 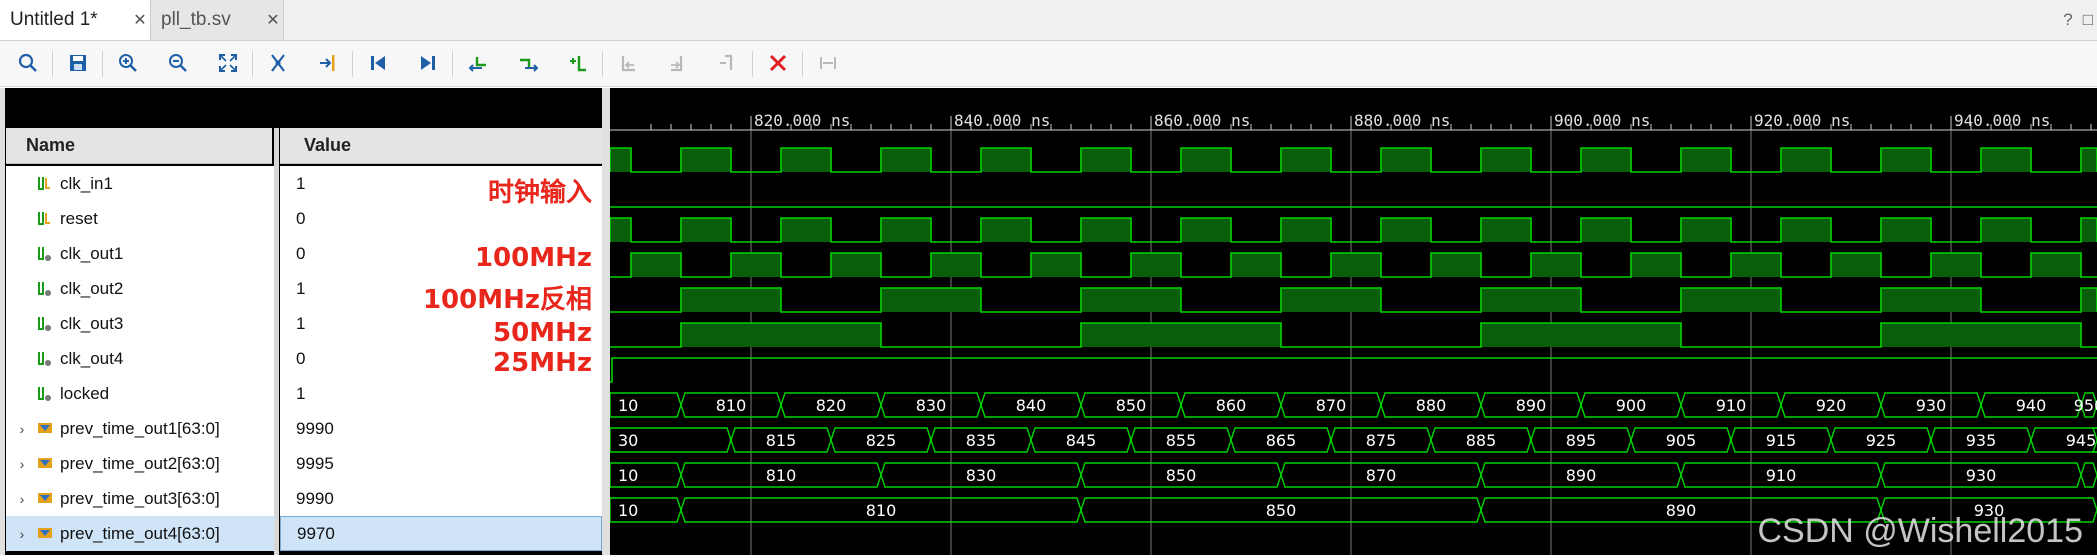 I want to click on bus-value-label: 905, so click(x=1681, y=440).